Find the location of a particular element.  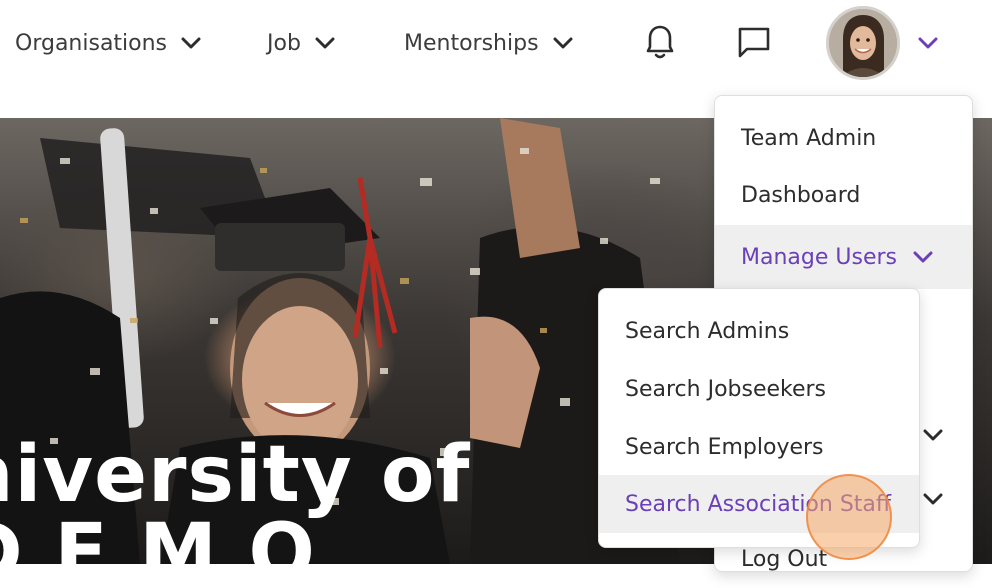

chat-icon is located at coordinates (754, 44).